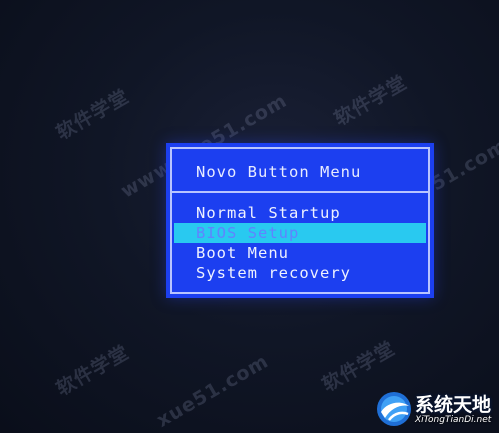  I want to click on menu-item-boot-menu: Boot Menu, so click(300, 253).